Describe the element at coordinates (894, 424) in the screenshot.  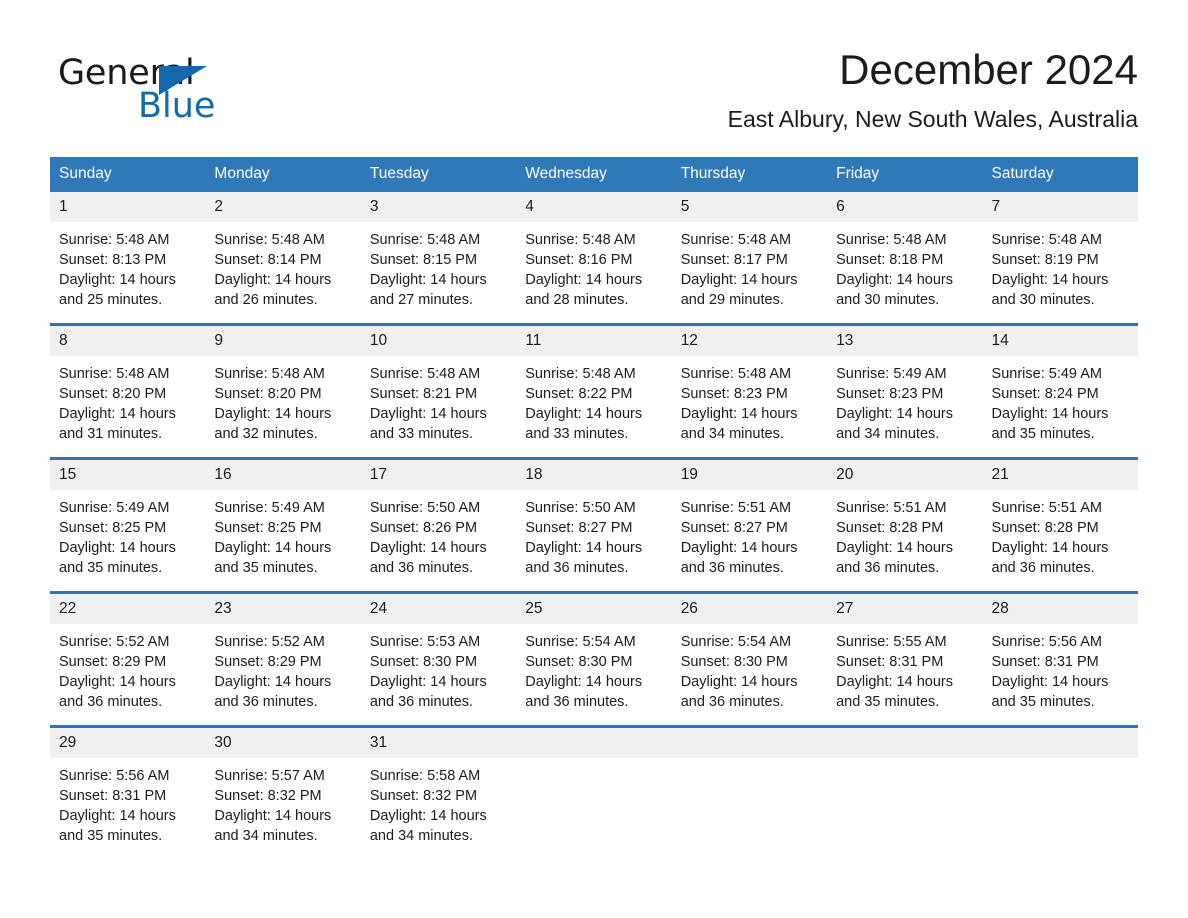
I see `daylight-text: Daylight: 14 hours and 34 minutes.` at that location.